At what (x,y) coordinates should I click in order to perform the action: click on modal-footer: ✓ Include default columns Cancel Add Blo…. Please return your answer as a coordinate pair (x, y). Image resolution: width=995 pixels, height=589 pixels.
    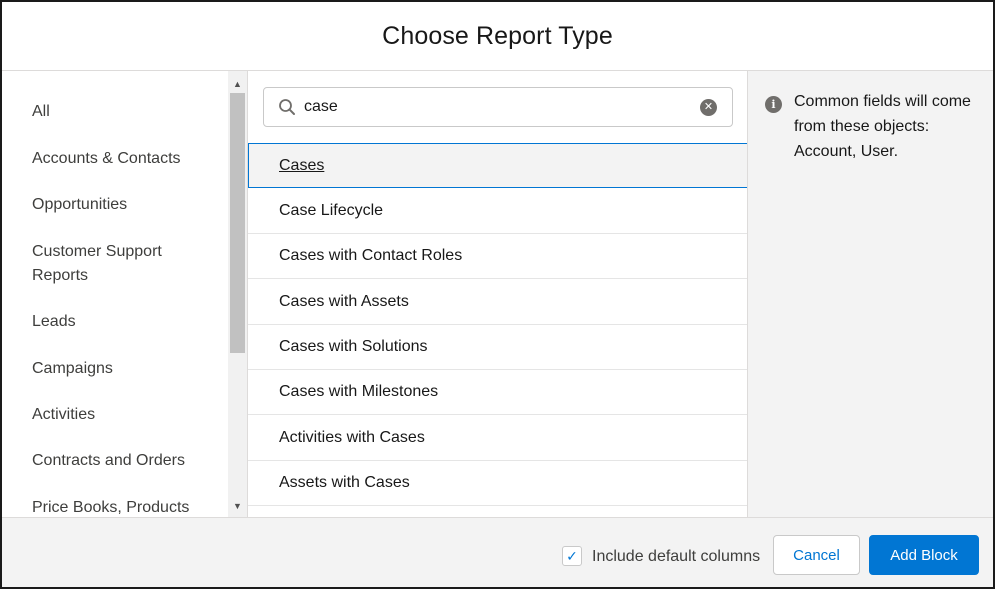
    Looking at the image, I should click on (497, 552).